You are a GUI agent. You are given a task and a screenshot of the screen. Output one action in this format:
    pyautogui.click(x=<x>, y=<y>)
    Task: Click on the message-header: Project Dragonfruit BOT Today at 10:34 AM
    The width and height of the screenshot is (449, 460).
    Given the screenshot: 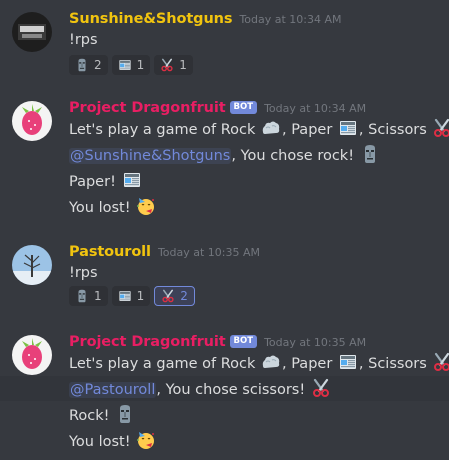 What is the action you would take?
    pyautogui.click(x=217, y=107)
    